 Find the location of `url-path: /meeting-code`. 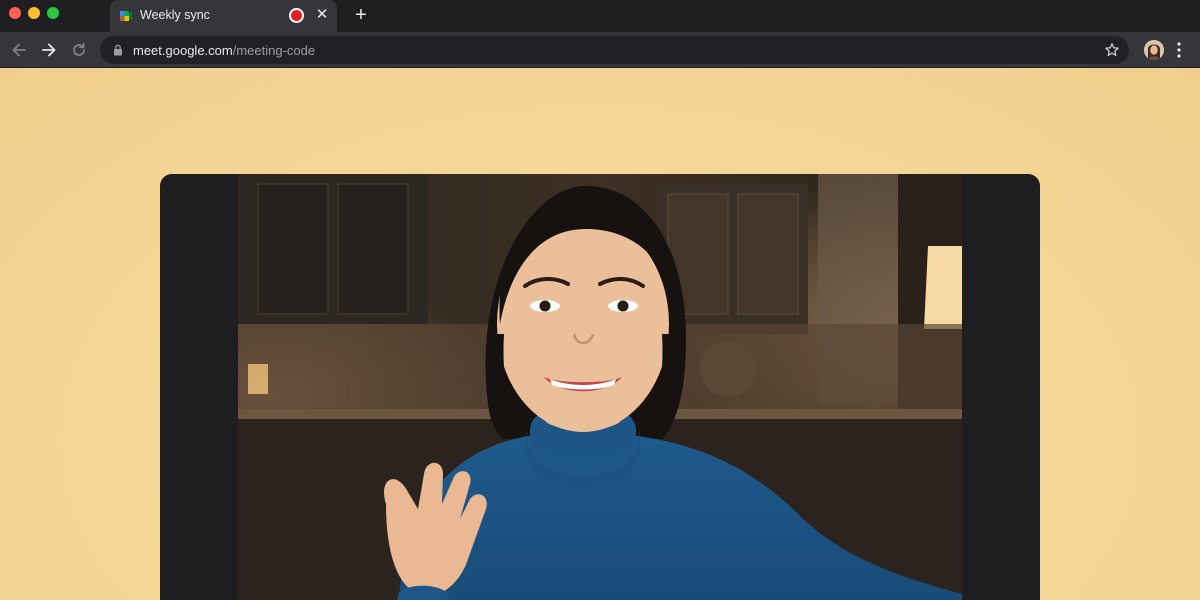

url-path: /meeting-code is located at coordinates (274, 50).